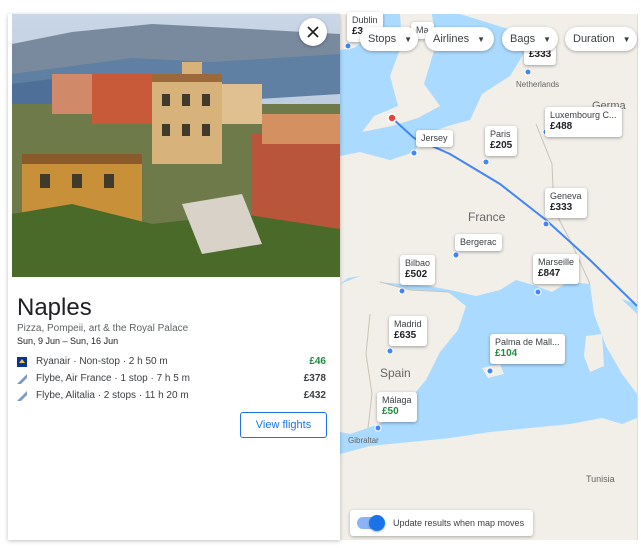 This screenshot has height=548, width=641. I want to click on origin-marker, so click(392, 118).